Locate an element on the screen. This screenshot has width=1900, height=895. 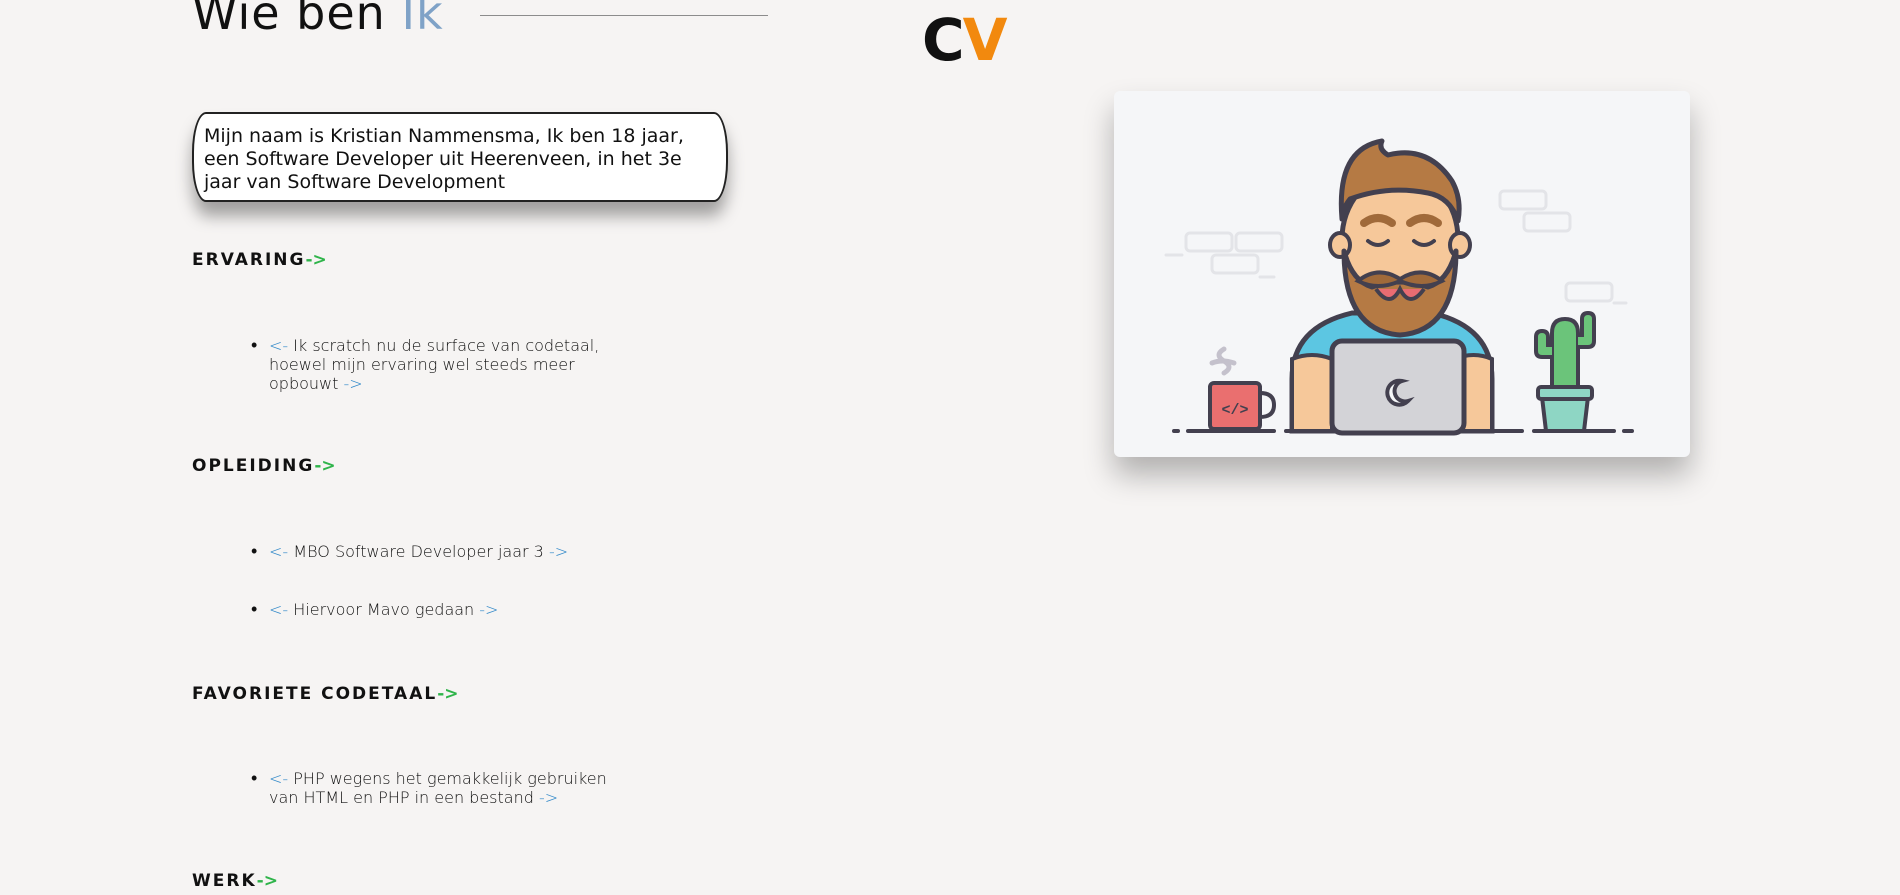
section-title: WERK is located at coordinates (224, 881).